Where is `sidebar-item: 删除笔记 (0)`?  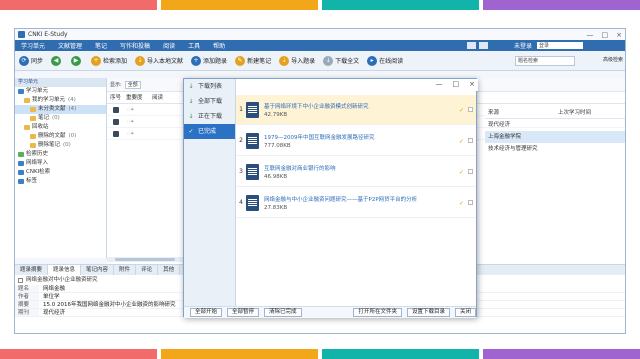
sidebar-item: 删除笔记 (0) is located at coordinates (60, 145).